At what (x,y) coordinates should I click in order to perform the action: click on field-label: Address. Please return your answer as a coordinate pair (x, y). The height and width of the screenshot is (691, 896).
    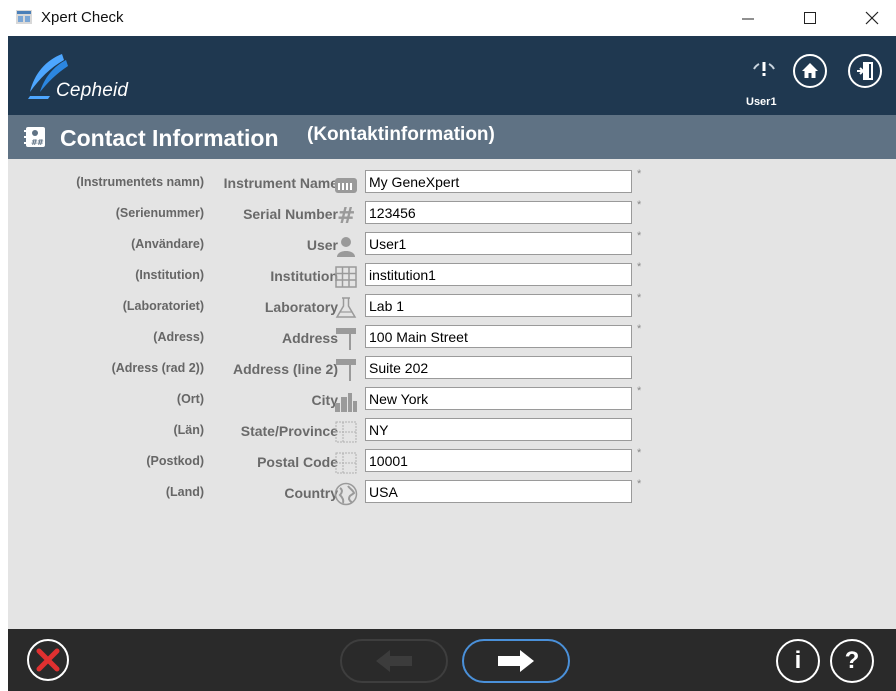
    Looking at the image, I should click on (309, 338).